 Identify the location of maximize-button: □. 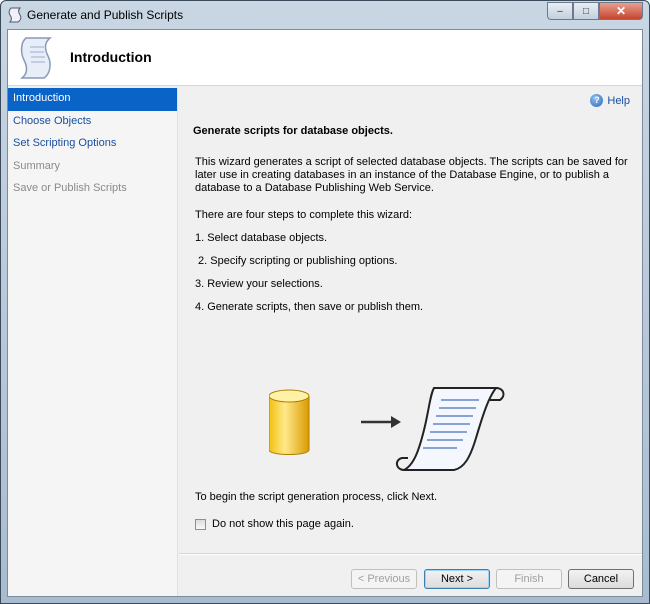
(586, 11).